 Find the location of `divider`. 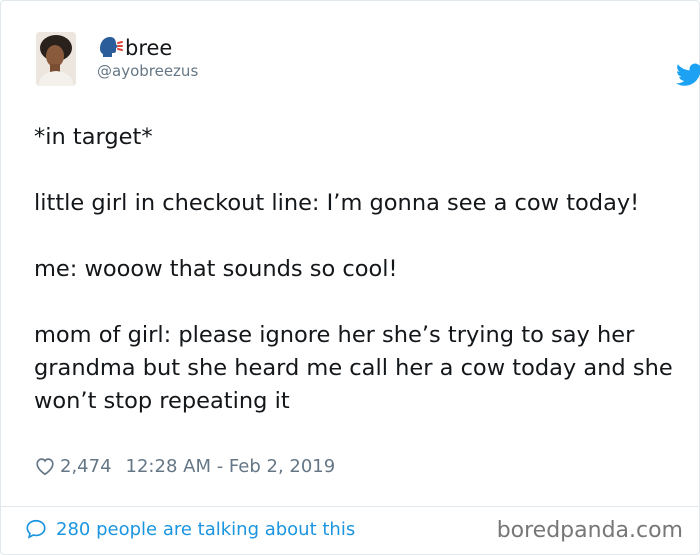

divider is located at coordinates (350, 506).